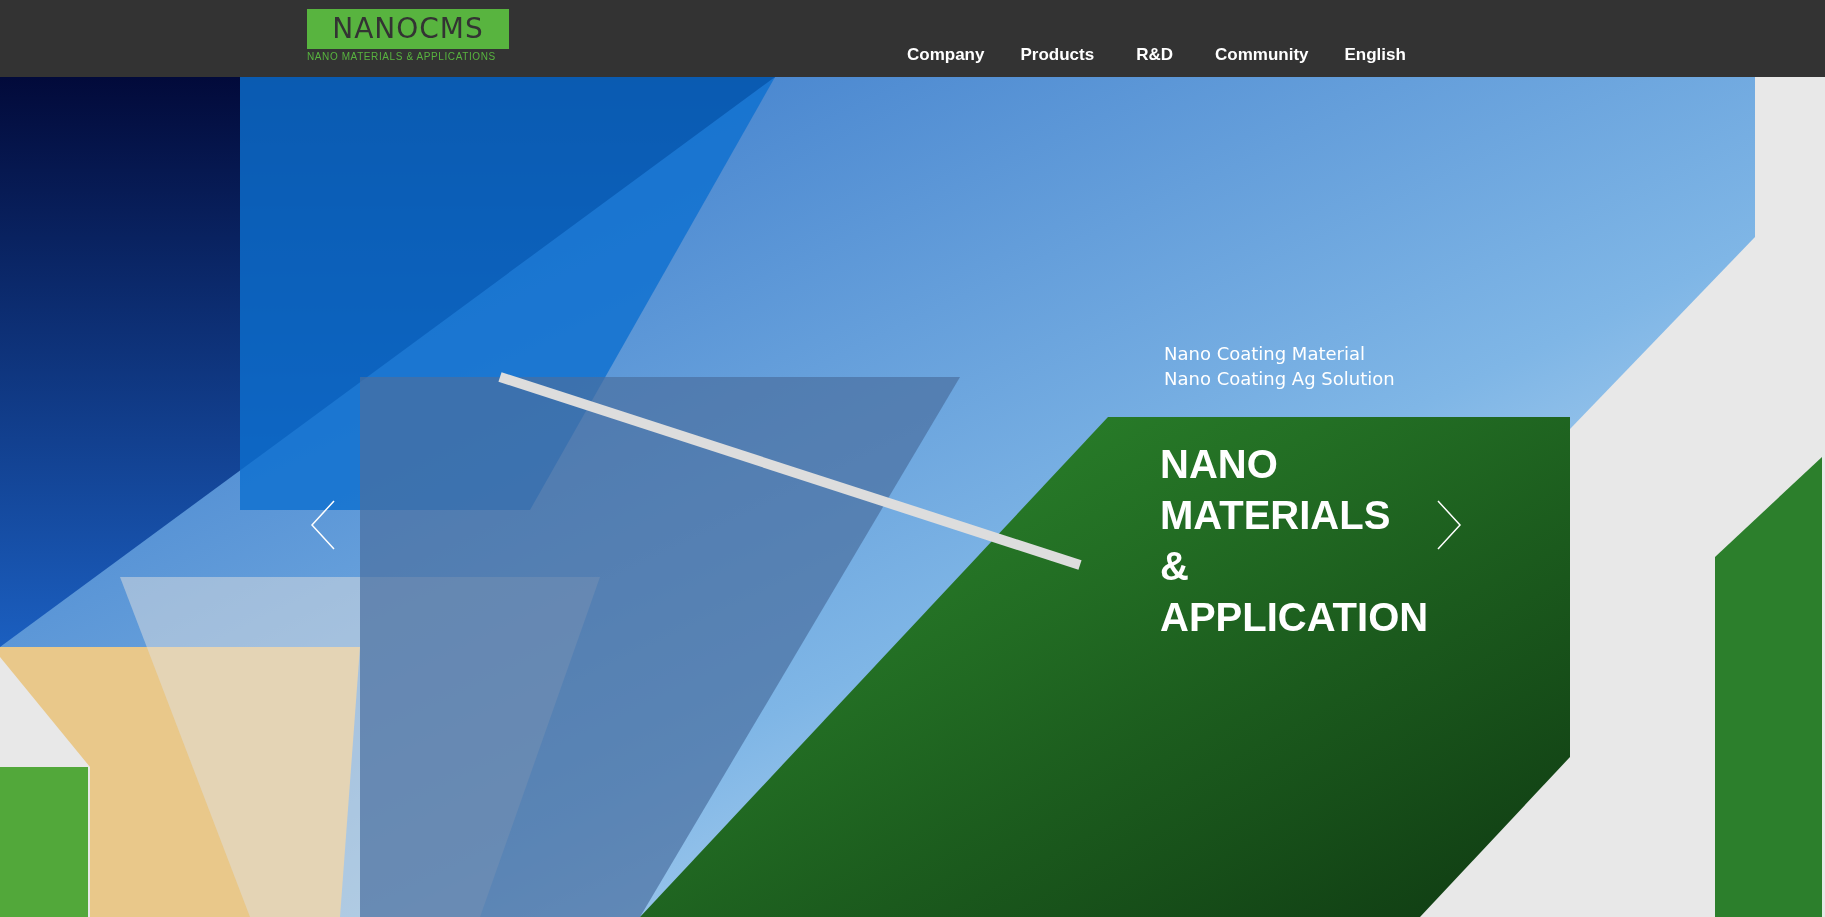  I want to click on previous-chevron-icon, so click(323, 525).